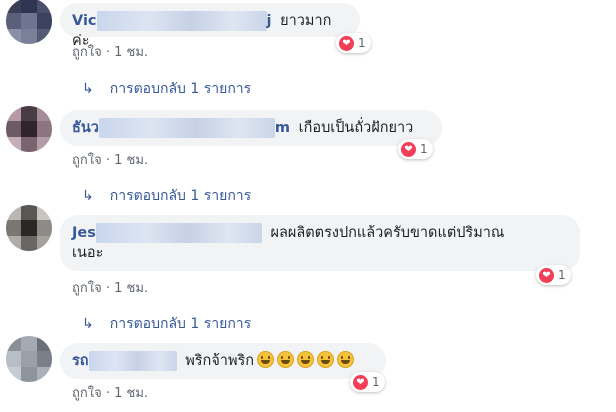 Image resolution: width=616 pixels, height=412 pixels. What do you see at coordinates (80, 361) in the screenshot?
I see `author-name: รถ` at bounding box center [80, 361].